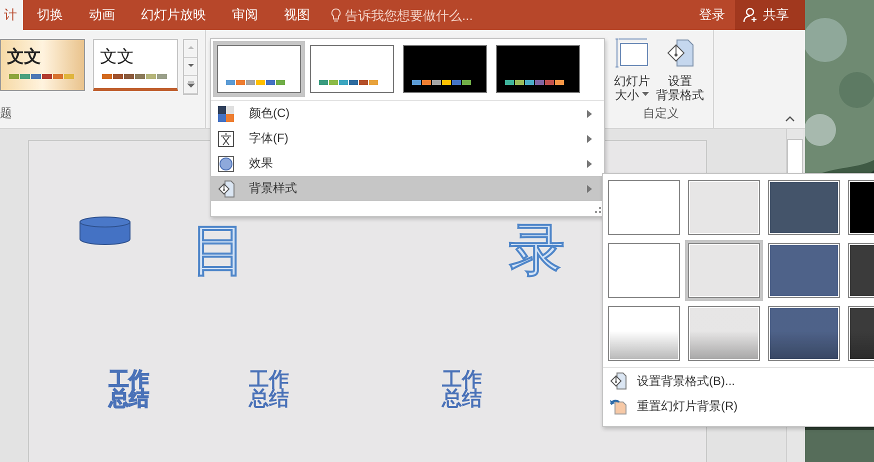  What do you see at coordinates (407, 163) in the screenshot?
I see `menu-item: 效果` at bounding box center [407, 163].